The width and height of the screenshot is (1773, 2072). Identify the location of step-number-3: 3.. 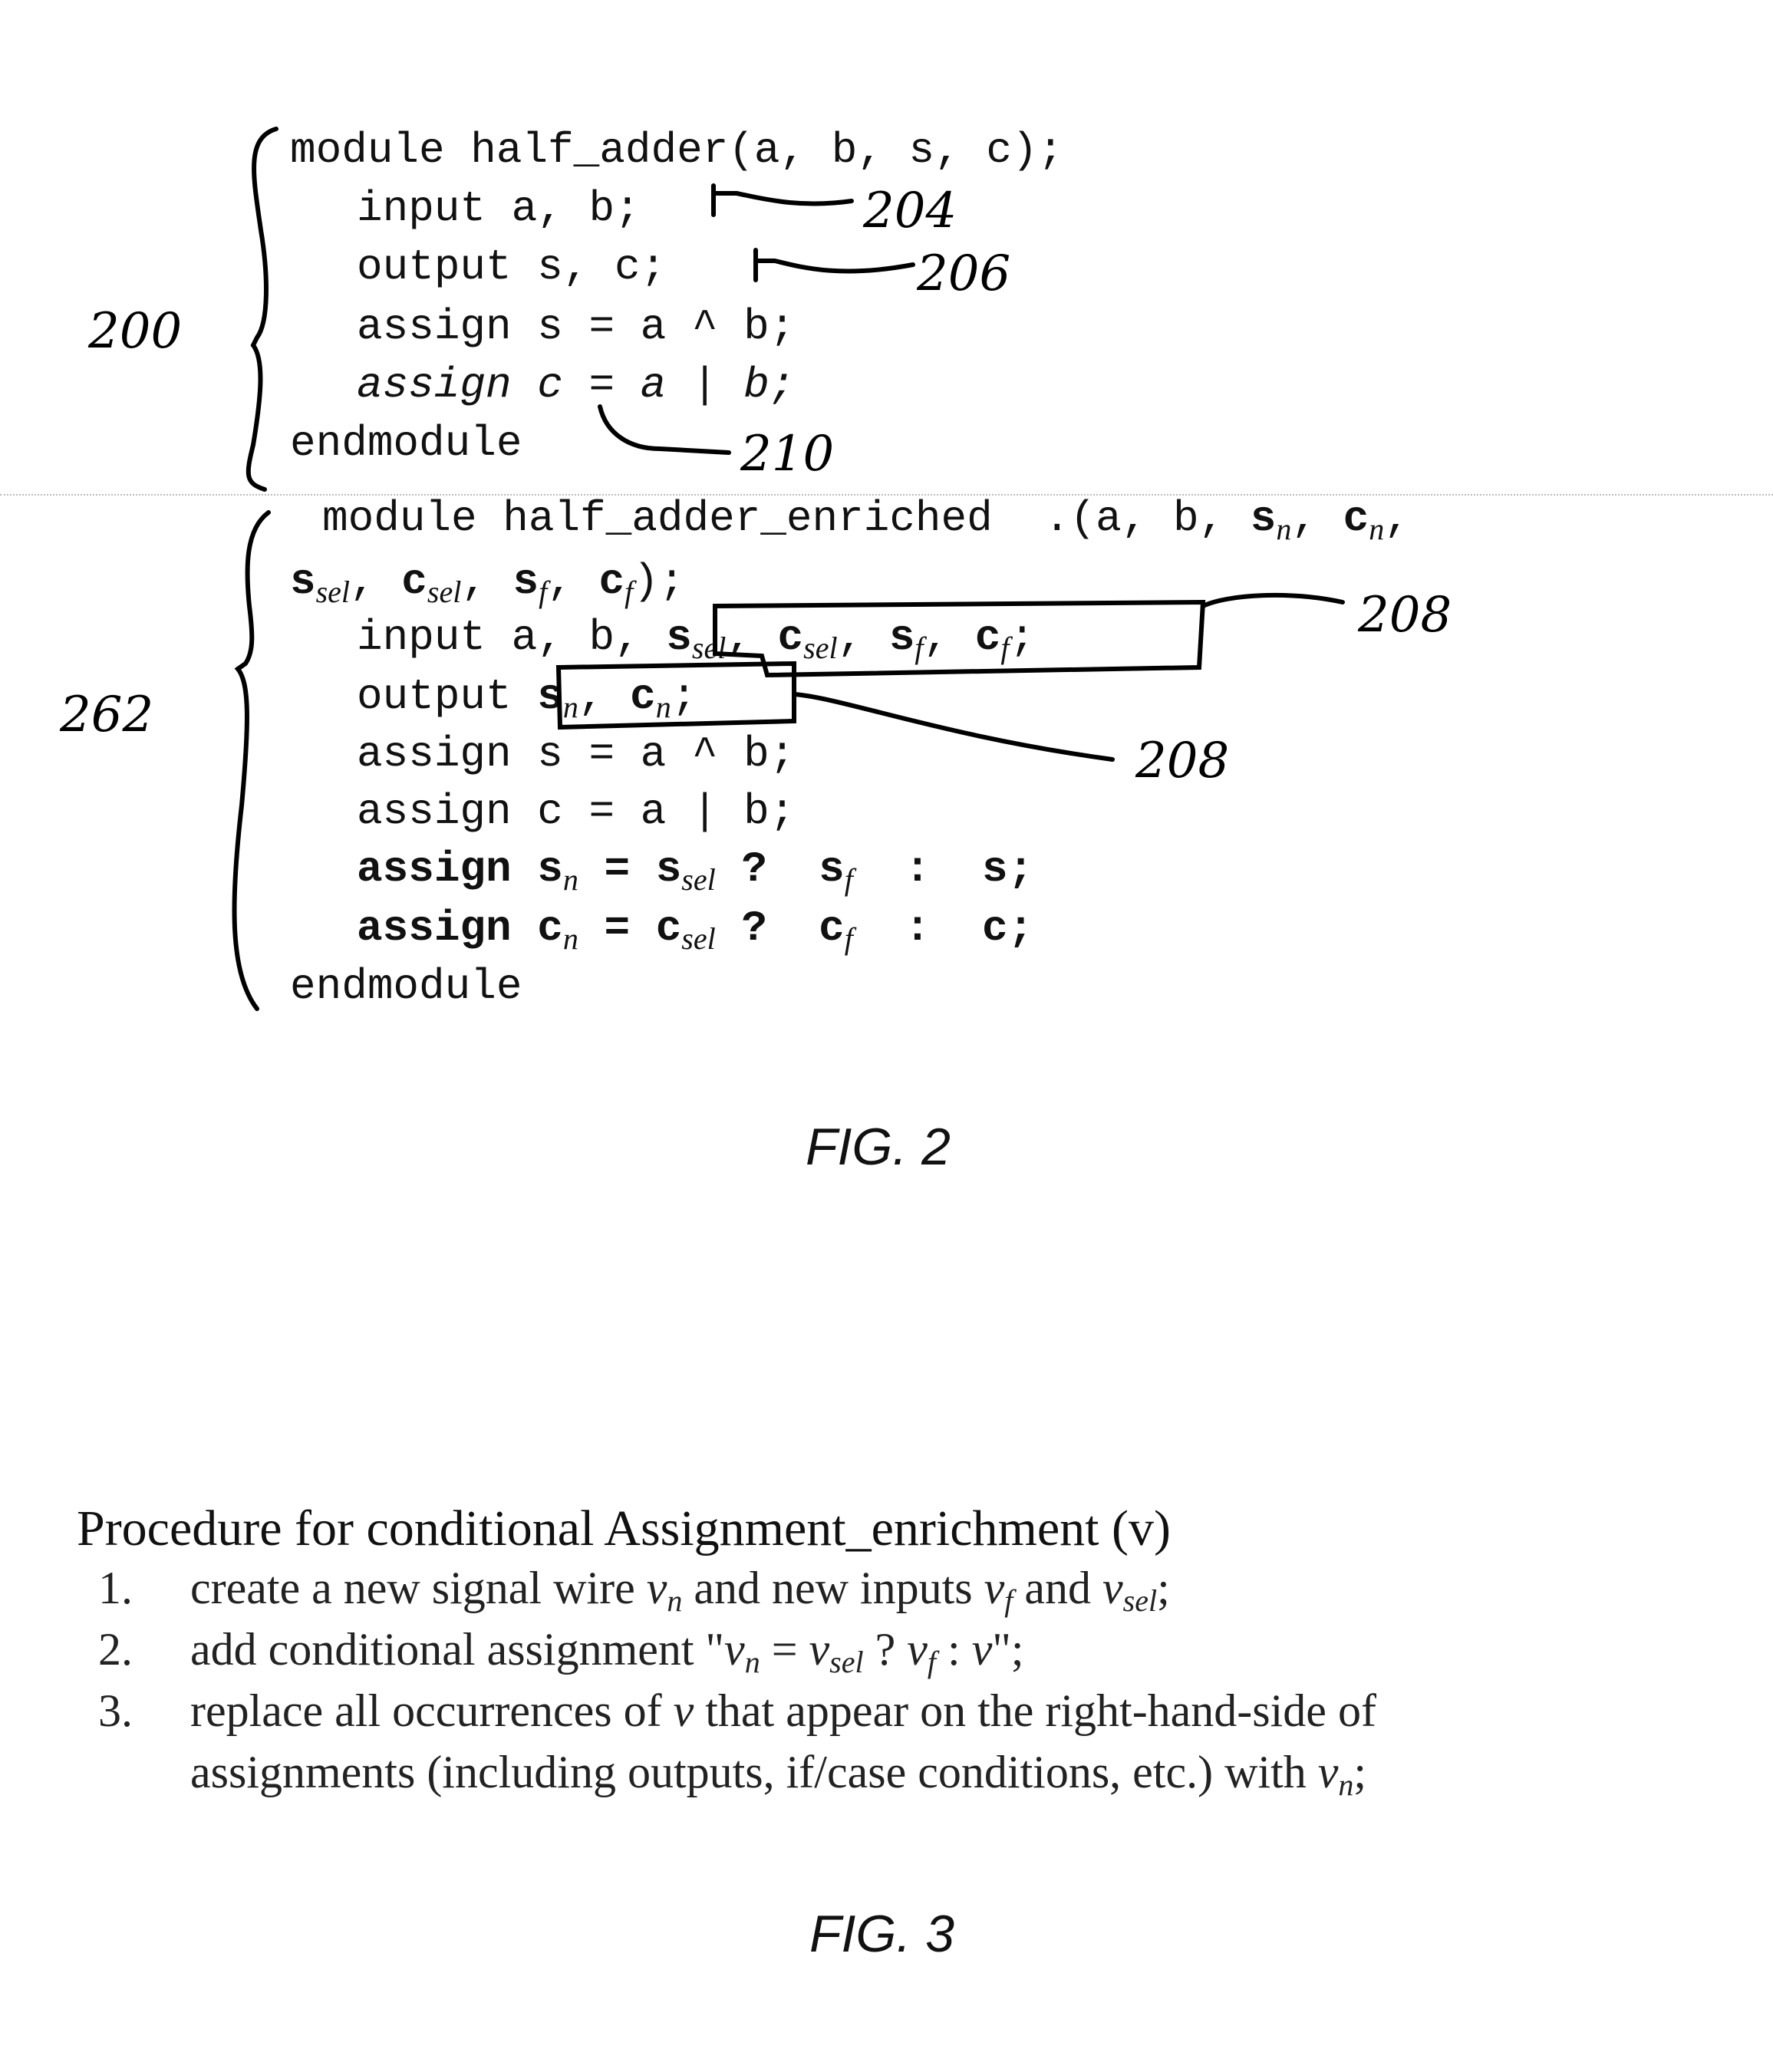
(115, 1710).